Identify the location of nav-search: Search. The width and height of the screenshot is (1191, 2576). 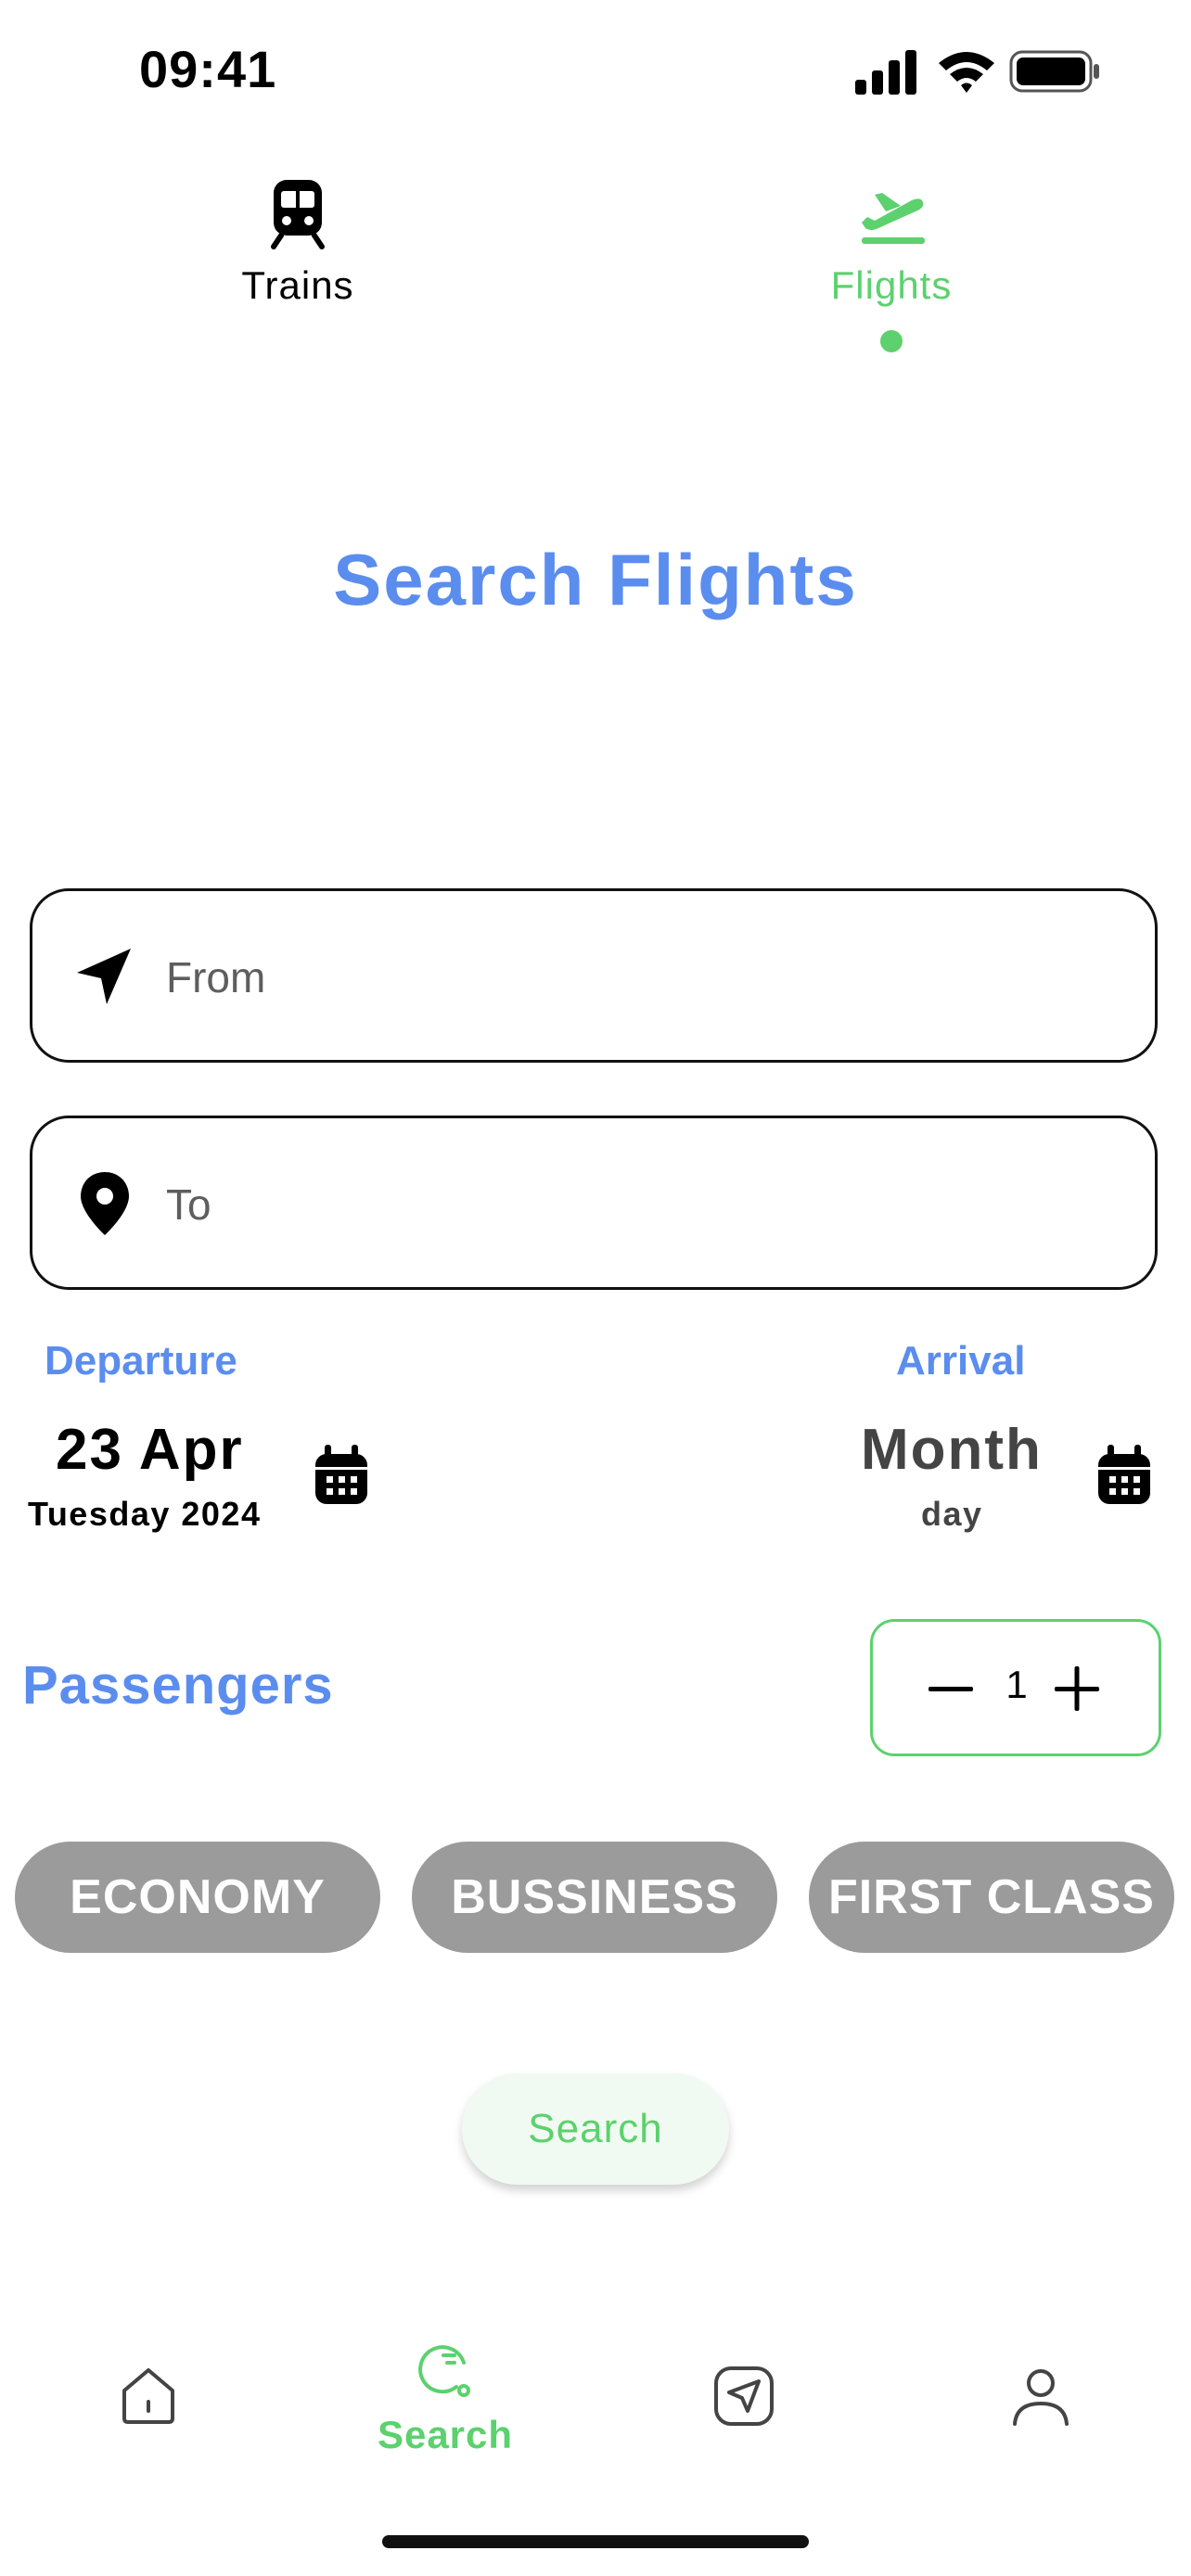
(445, 2397).